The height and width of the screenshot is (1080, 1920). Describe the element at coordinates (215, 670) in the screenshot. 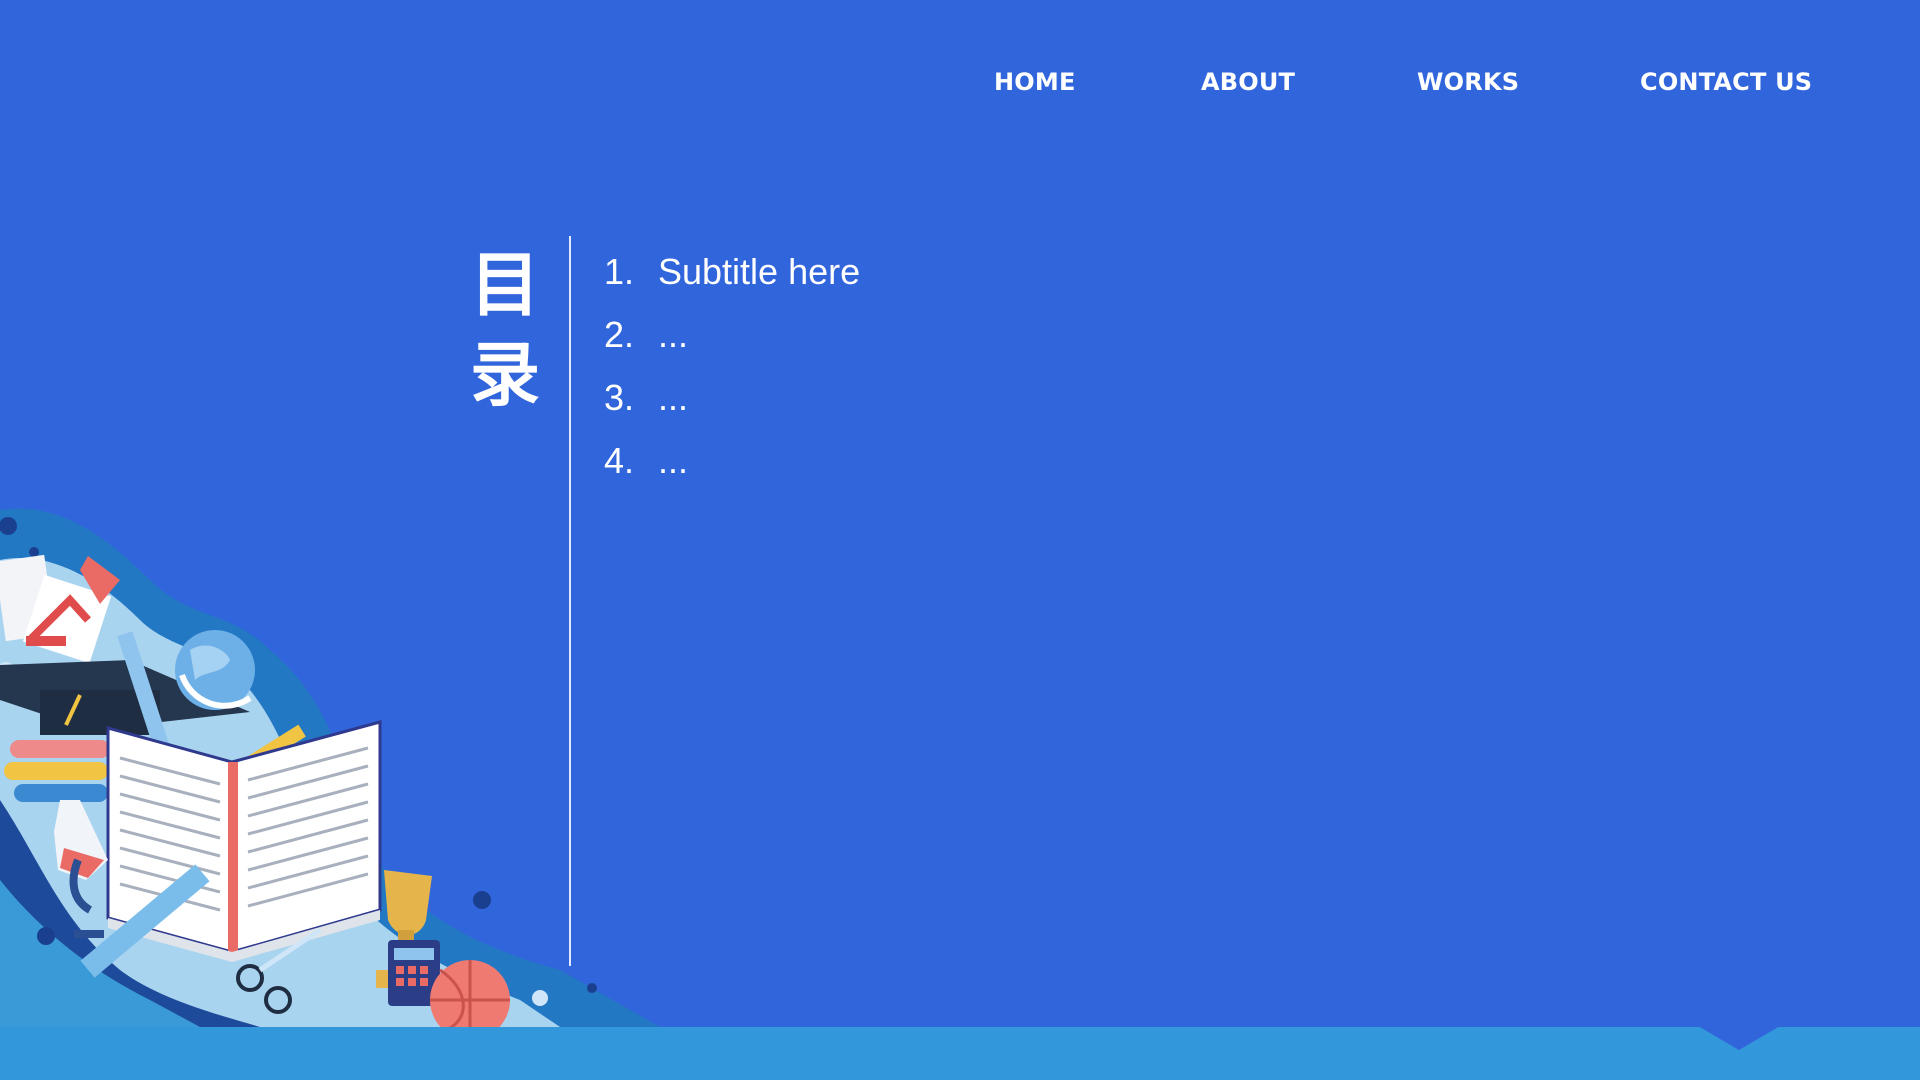

I see `globe-icon` at that location.